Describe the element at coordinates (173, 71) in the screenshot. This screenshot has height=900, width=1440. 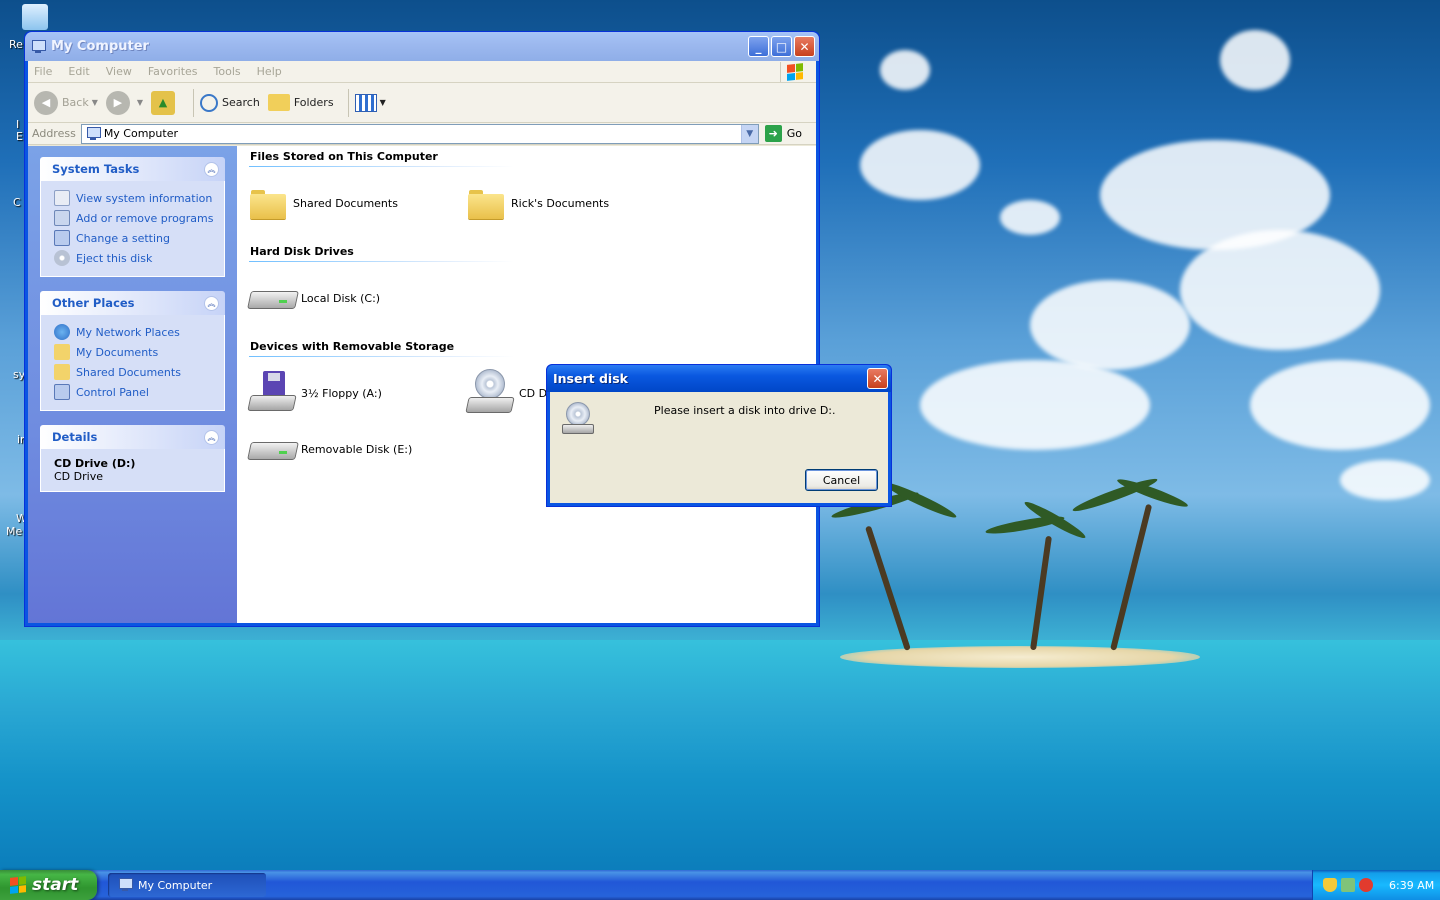
I see `menu-favorites: Favorites` at that location.